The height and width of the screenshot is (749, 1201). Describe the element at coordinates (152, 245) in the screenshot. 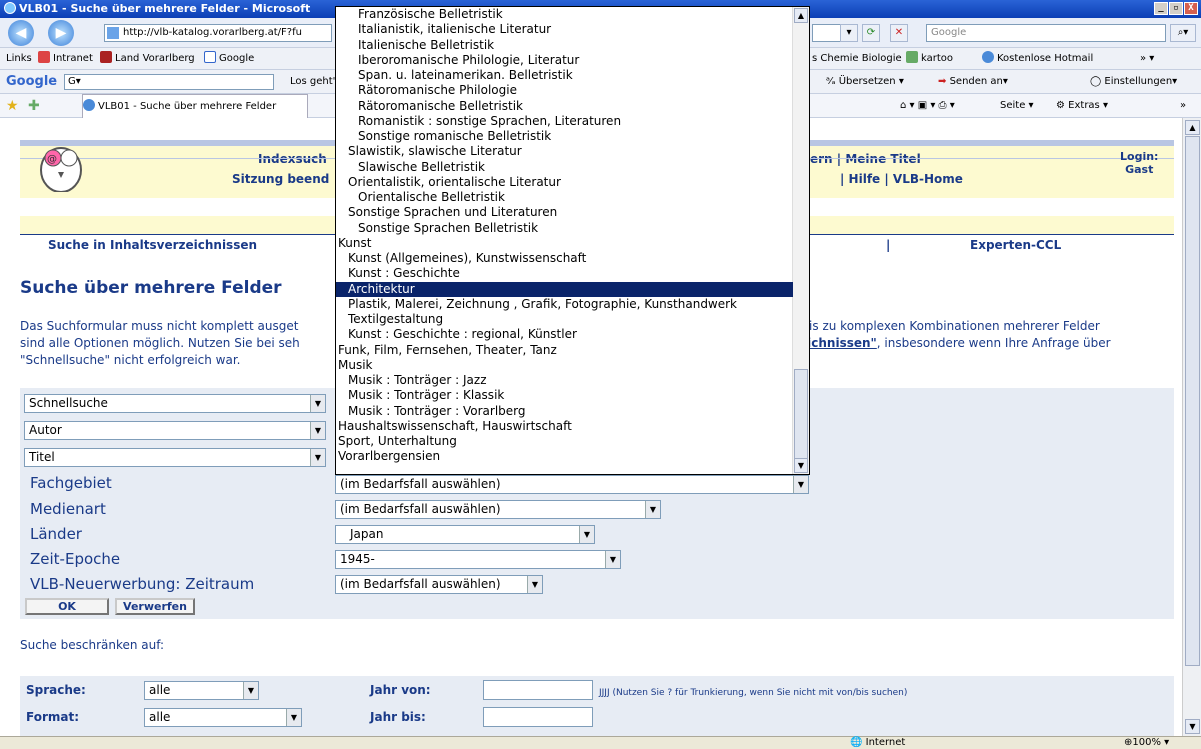

I see `nav-inhaltsverzeichnisse: Suche in Inhaltsverzeichnissen` at that location.